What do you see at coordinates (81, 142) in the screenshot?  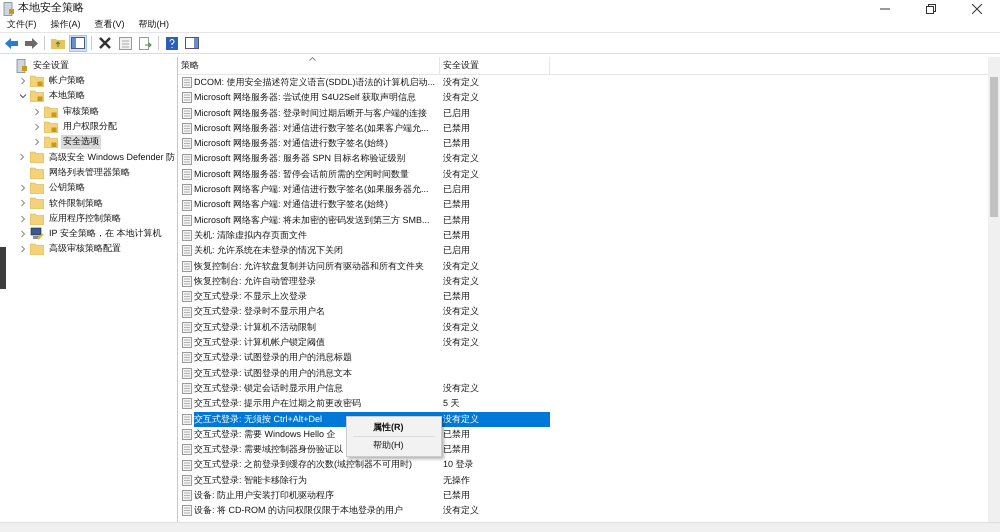 I see `tree-item: 安全选项` at bounding box center [81, 142].